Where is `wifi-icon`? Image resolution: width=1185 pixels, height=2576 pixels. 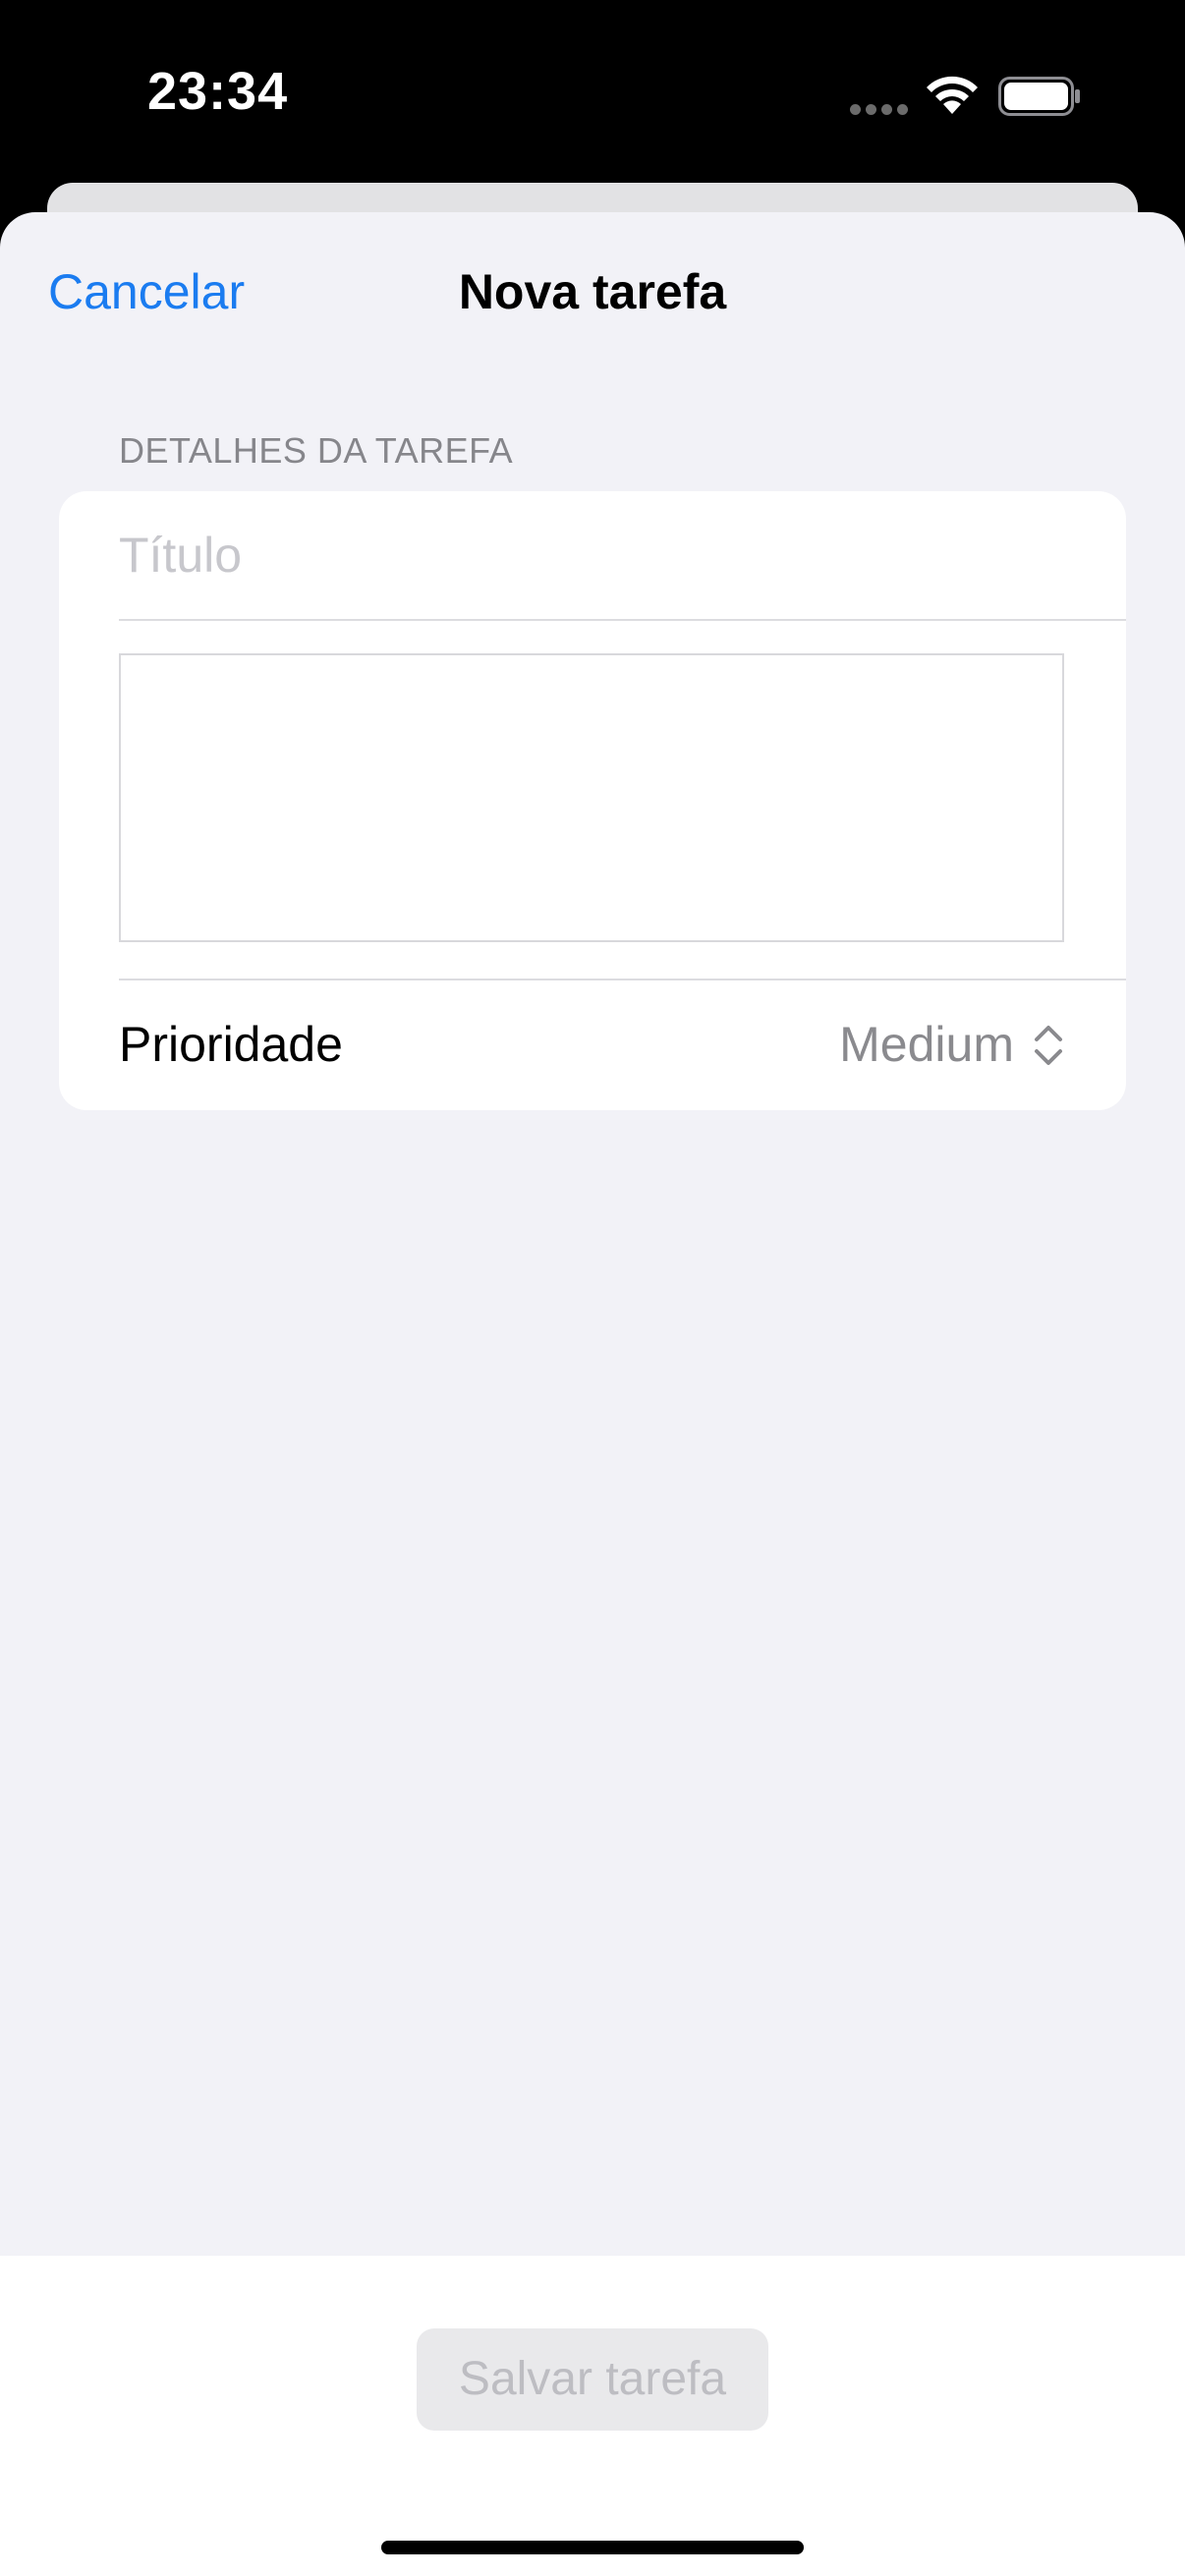 wifi-icon is located at coordinates (953, 95).